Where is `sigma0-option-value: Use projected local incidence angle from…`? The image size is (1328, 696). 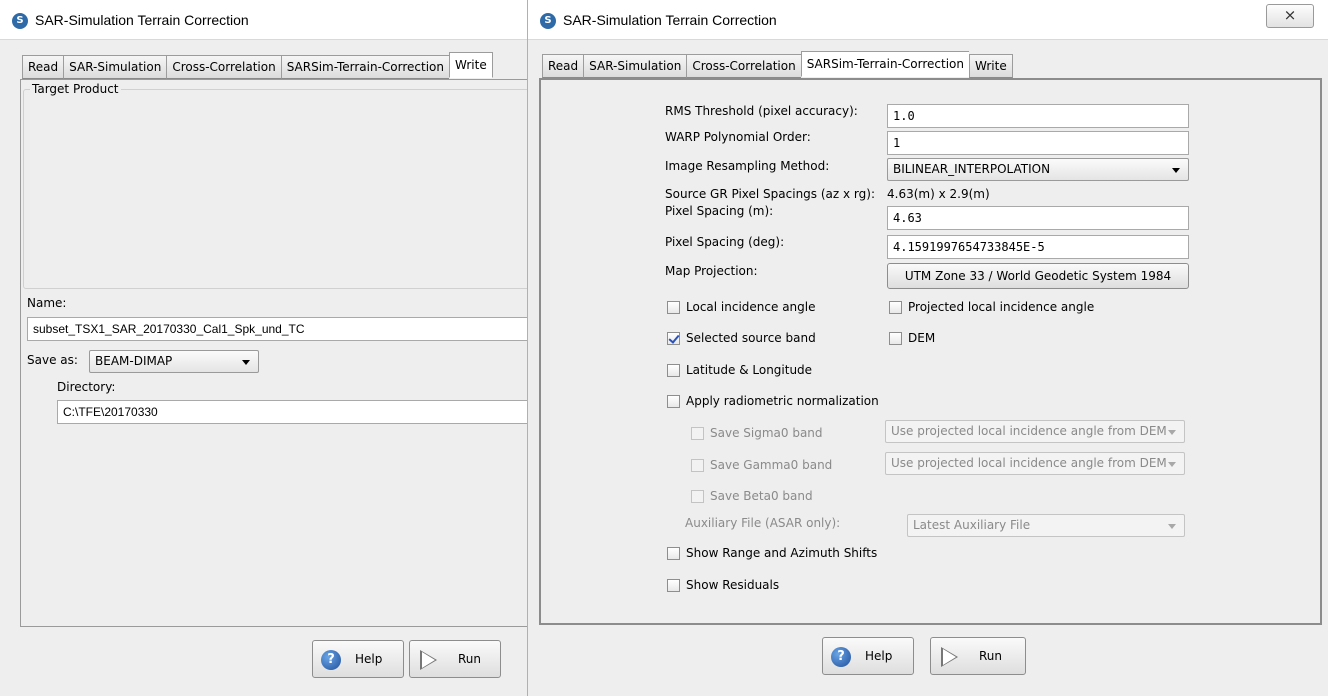 sigma0-option-value: Use projected local incidence angle from… is located at coordinates (1029, 431).